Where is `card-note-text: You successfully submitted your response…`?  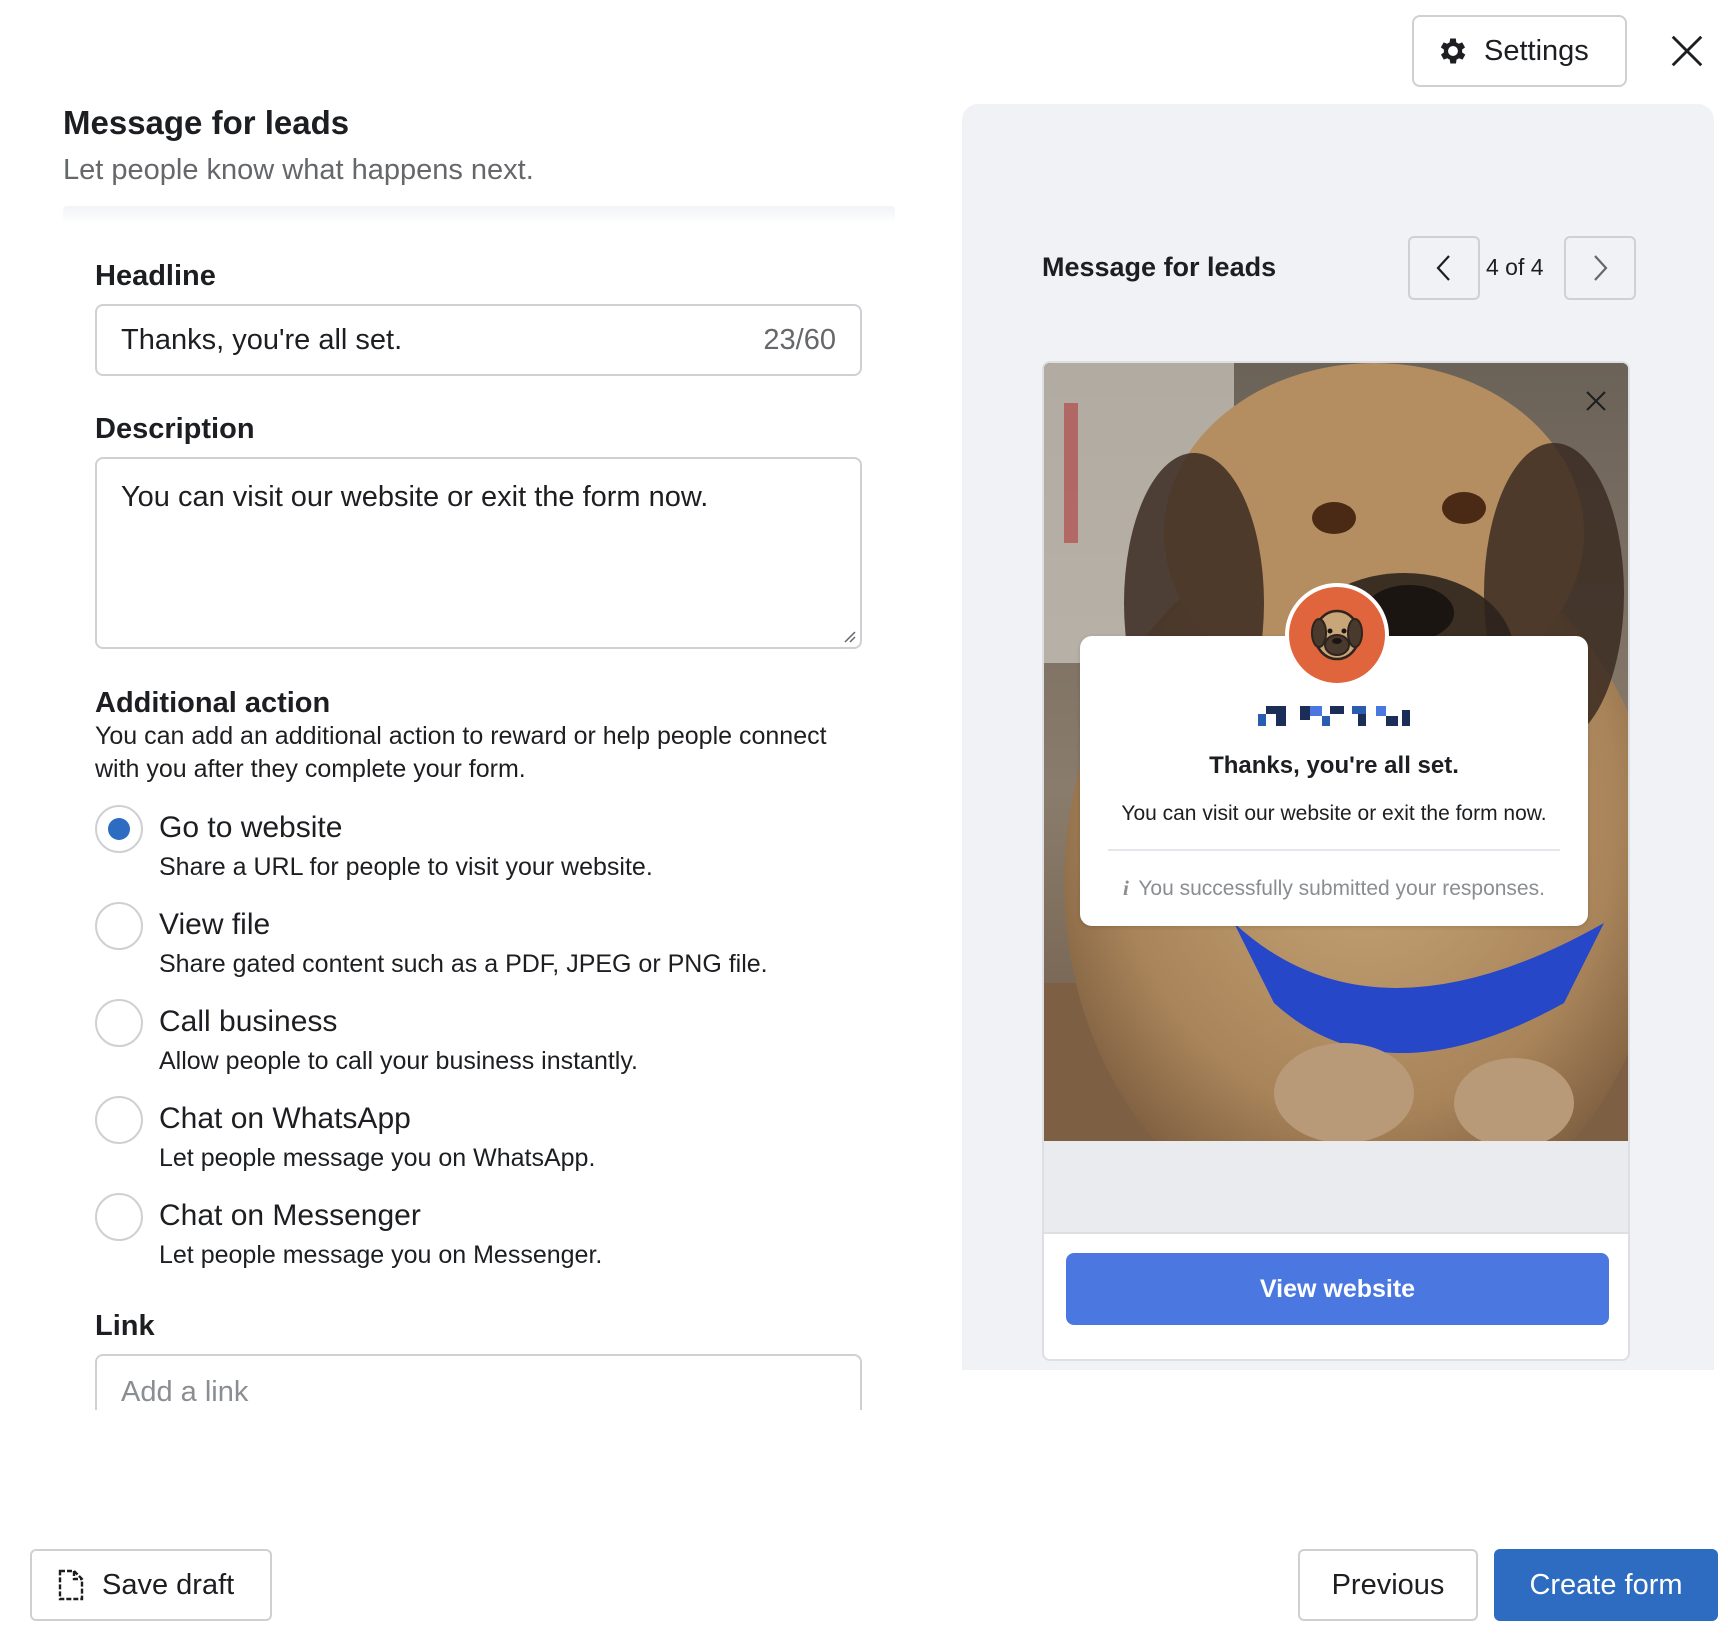 card-note-text: You successfully submitted your response… is located at coordinates (1341, 888).